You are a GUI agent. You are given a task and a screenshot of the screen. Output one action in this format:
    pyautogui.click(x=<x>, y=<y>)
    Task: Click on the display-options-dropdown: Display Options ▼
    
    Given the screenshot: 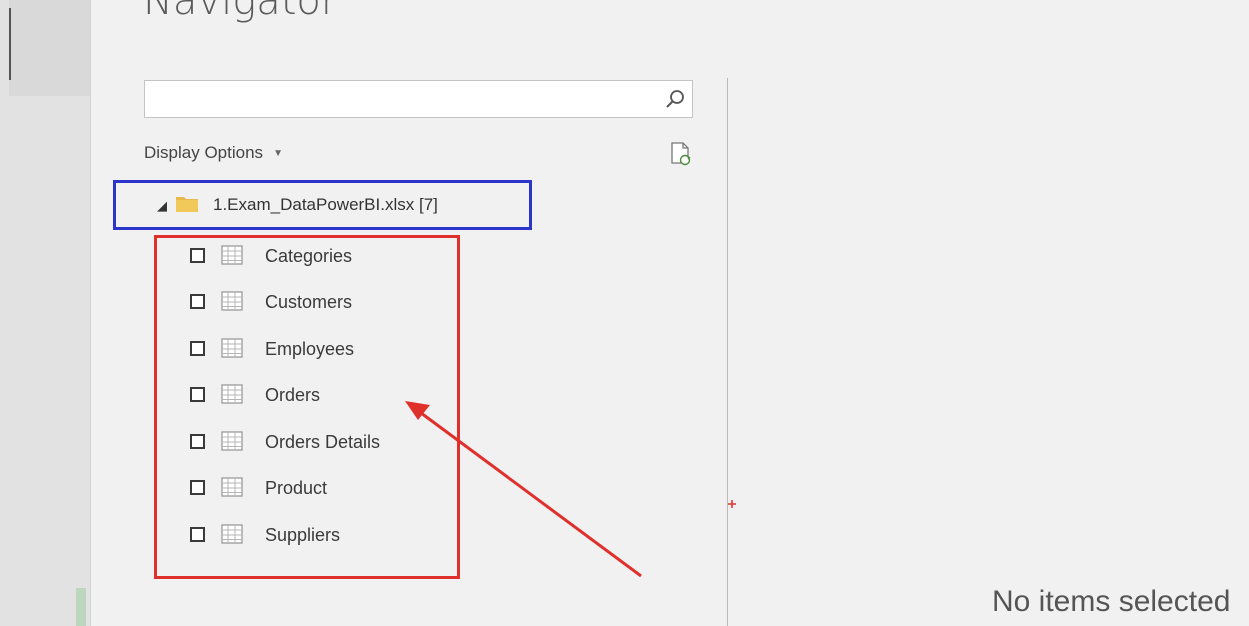 What is the action you would take?
    pyautogui.click(x=213, y=153)
    